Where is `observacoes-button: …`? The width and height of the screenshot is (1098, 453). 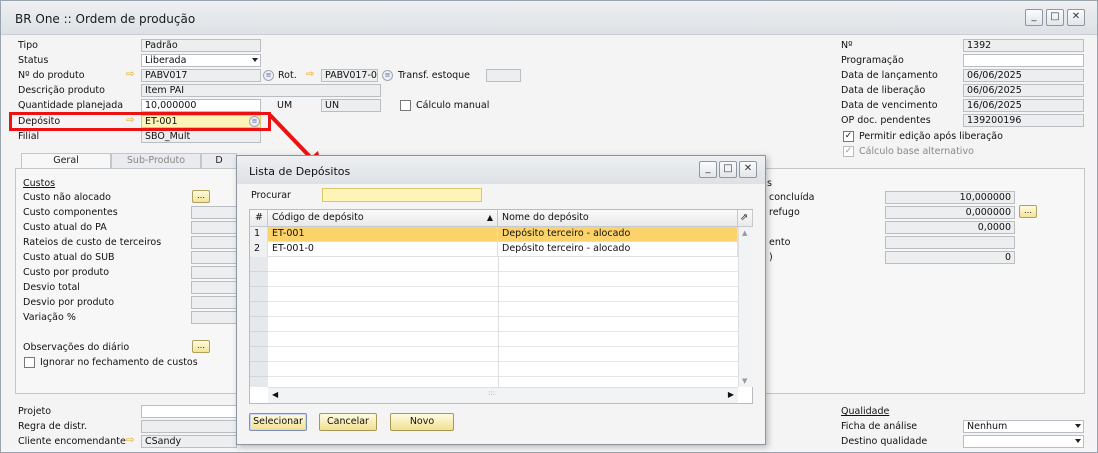
observacoes-button: … is located at coordinates (201, 346).